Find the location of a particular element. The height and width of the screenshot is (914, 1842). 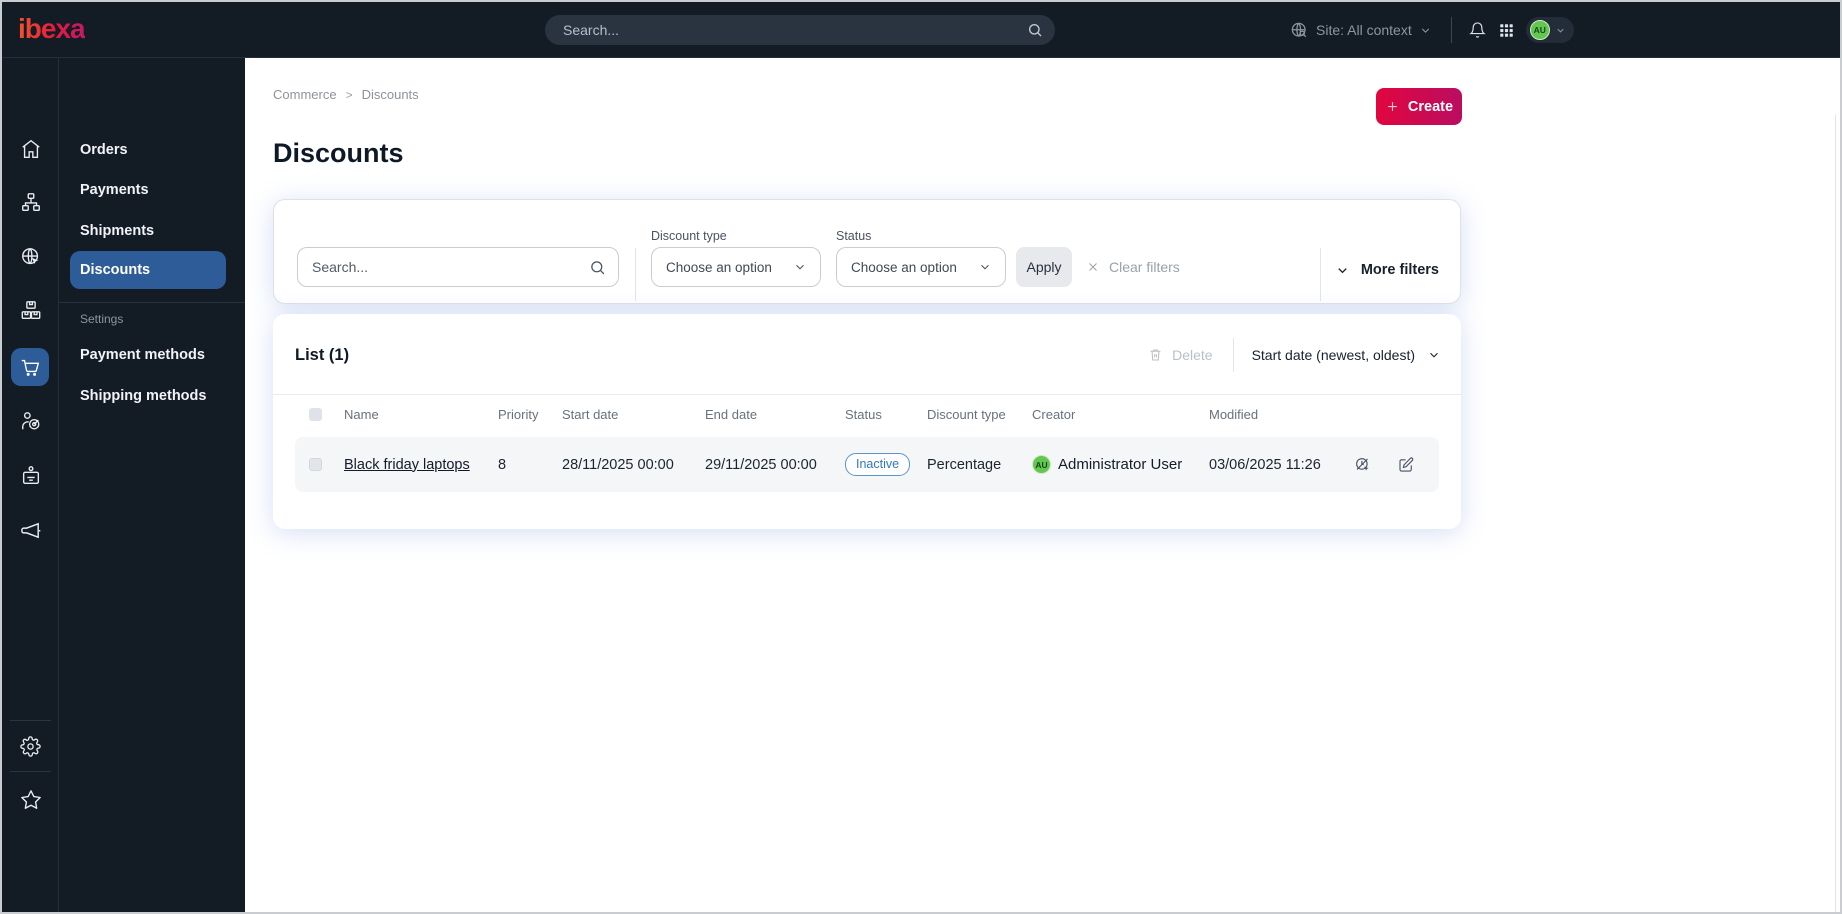

status-select: Choose an option is located at coordinates (921, 267).